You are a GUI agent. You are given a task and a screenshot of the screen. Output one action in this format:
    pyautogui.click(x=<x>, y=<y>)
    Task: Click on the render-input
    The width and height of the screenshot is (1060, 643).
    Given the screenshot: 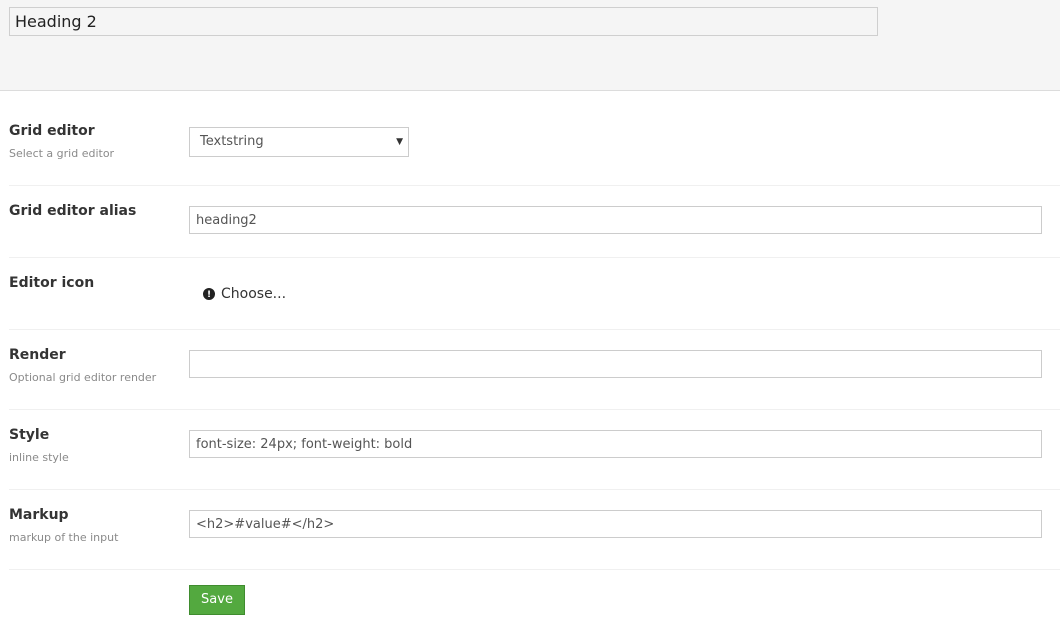 What is the action you would take?
    pyautogui.click(x=615, y=364)
    